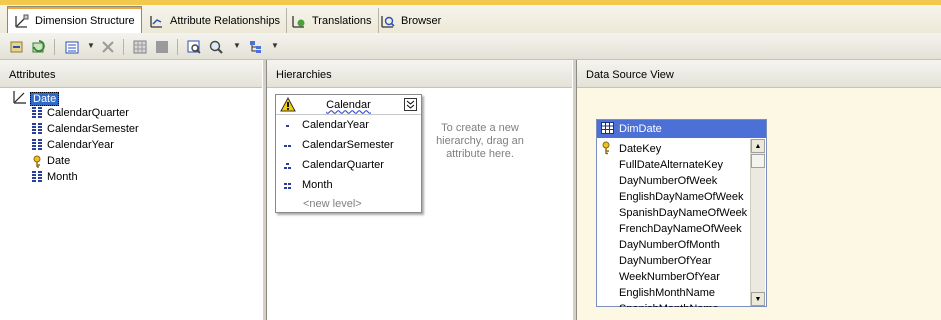  What do you see at coordinates (419, 74) in the screenshot?
I see `pane-header: Hierarchies` at bounding box center [419, 74].